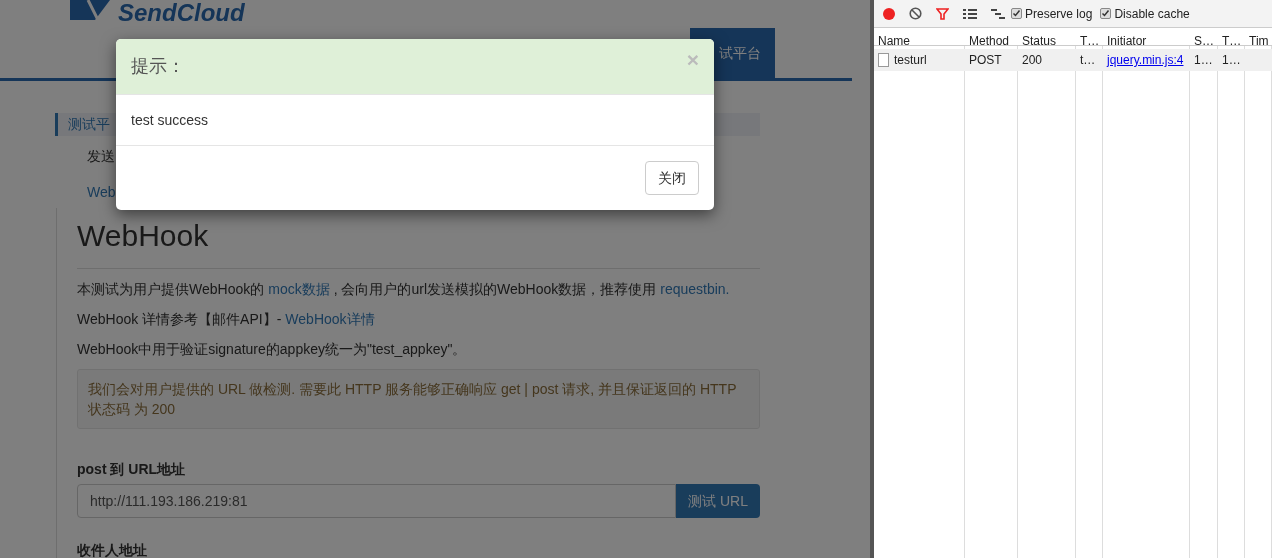  Describe the element at coordinates (1145, 60) in the screenshot. I see `initiator-link: jquery.min.js:4` at that location.